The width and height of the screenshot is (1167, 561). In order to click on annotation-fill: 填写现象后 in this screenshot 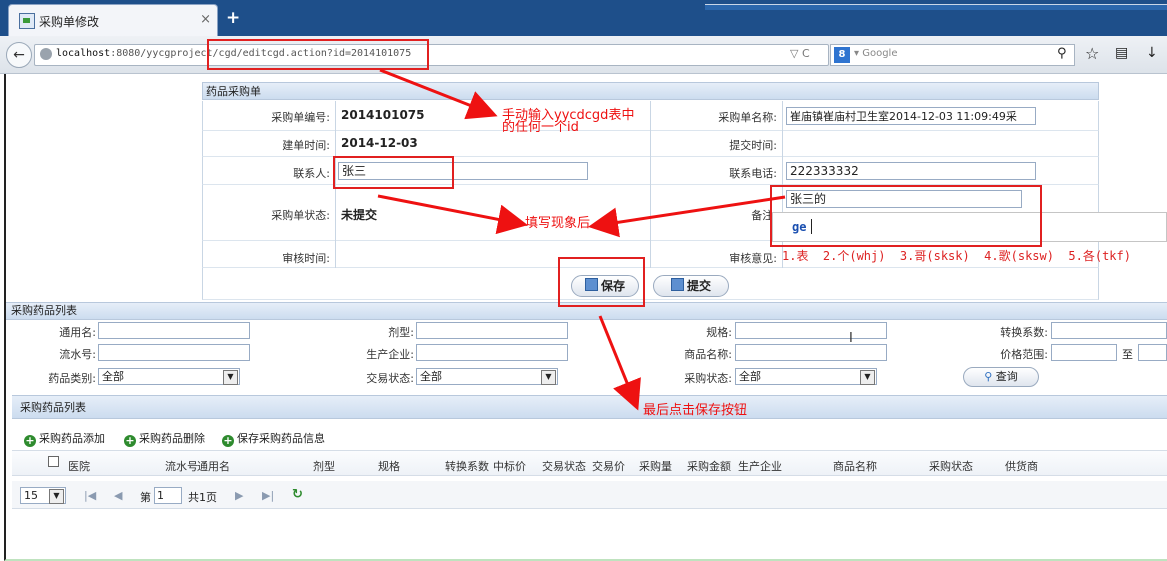, I will do `click(558, 223)`.